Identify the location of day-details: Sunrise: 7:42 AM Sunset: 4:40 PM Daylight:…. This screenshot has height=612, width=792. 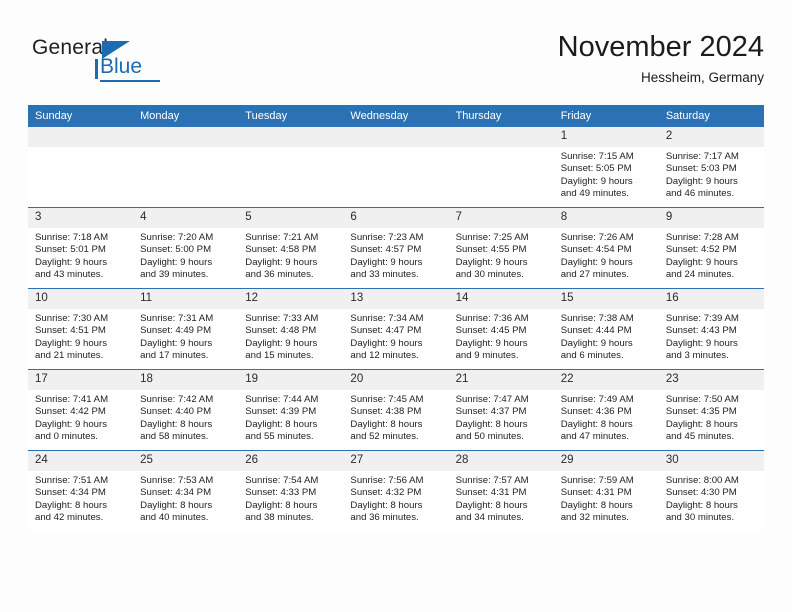
(185, 417).